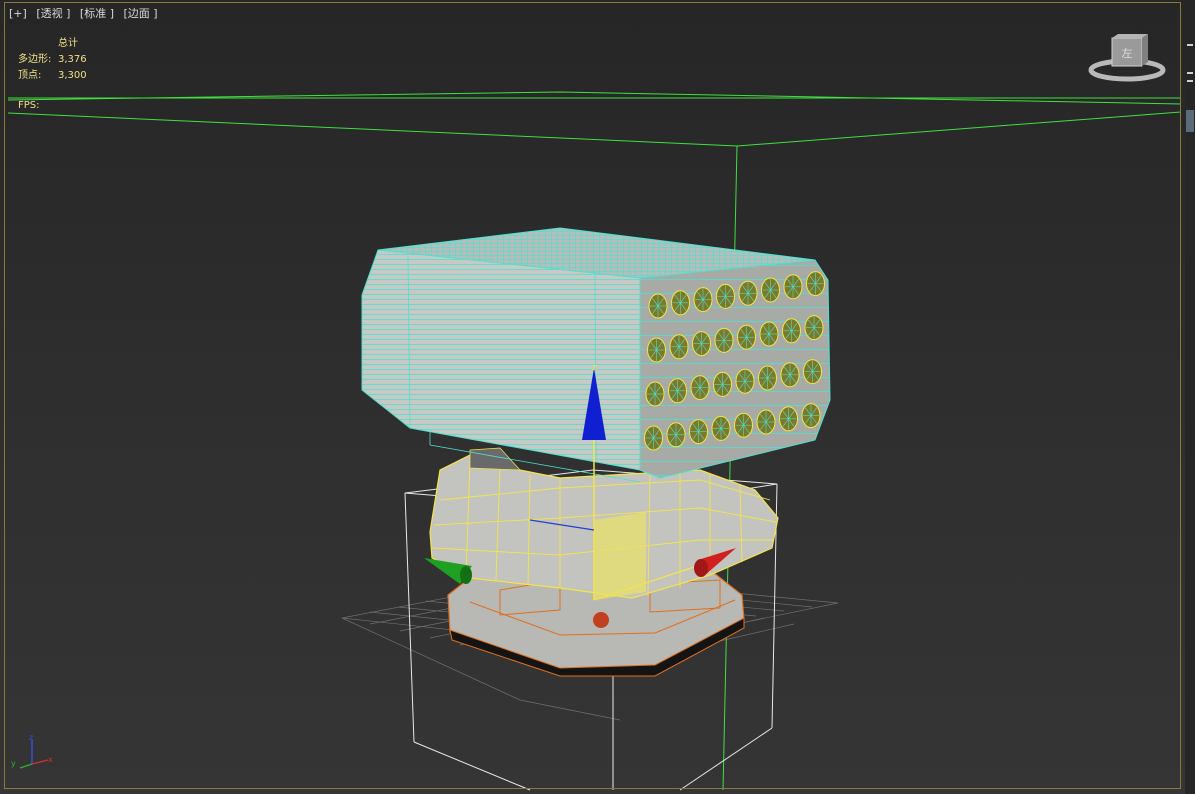 This screenshot has height=794, width=1195. What do you see at coordinates (97, 13) in the screenshot?
I see `viewport-shading-quality-menu: [标准 ]` at bounding box center [97, 13].